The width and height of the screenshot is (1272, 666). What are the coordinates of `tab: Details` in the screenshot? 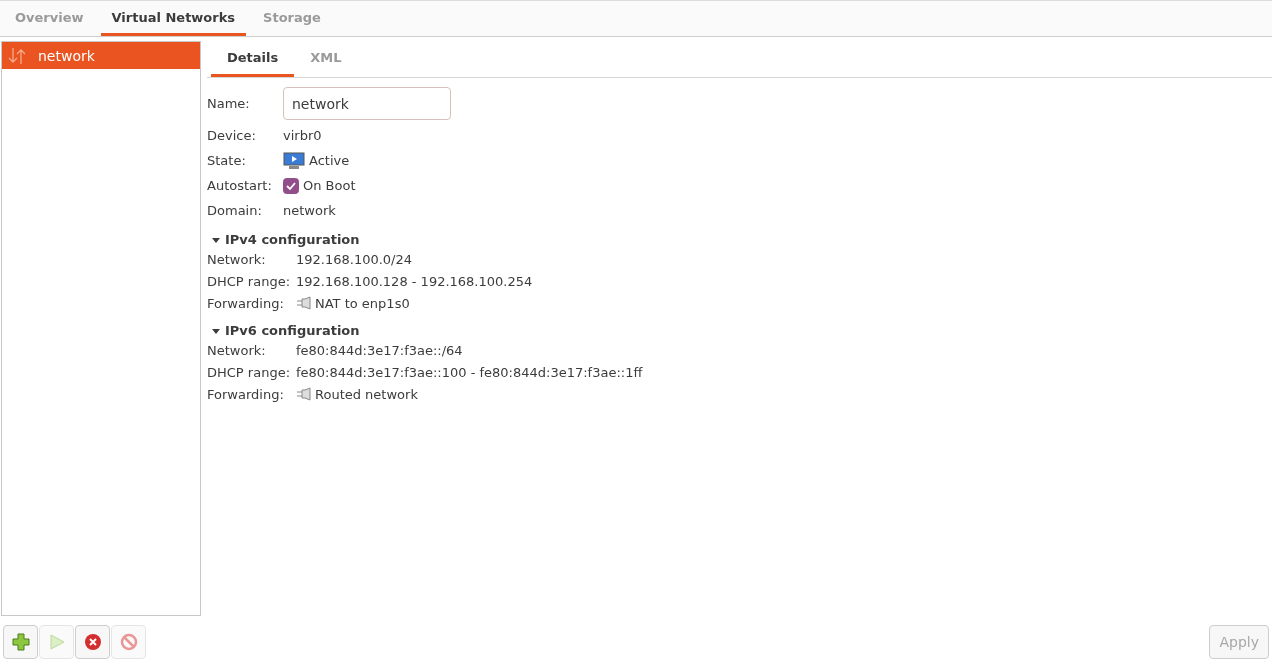 It's located at (253, 59).